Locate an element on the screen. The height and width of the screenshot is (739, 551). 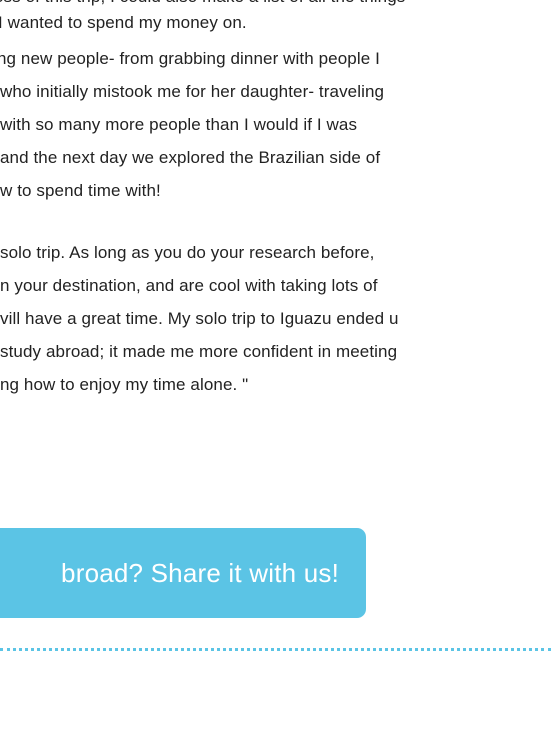
story-line: ng how to enjoy my time alone. " is located at coordinates (124, 384).